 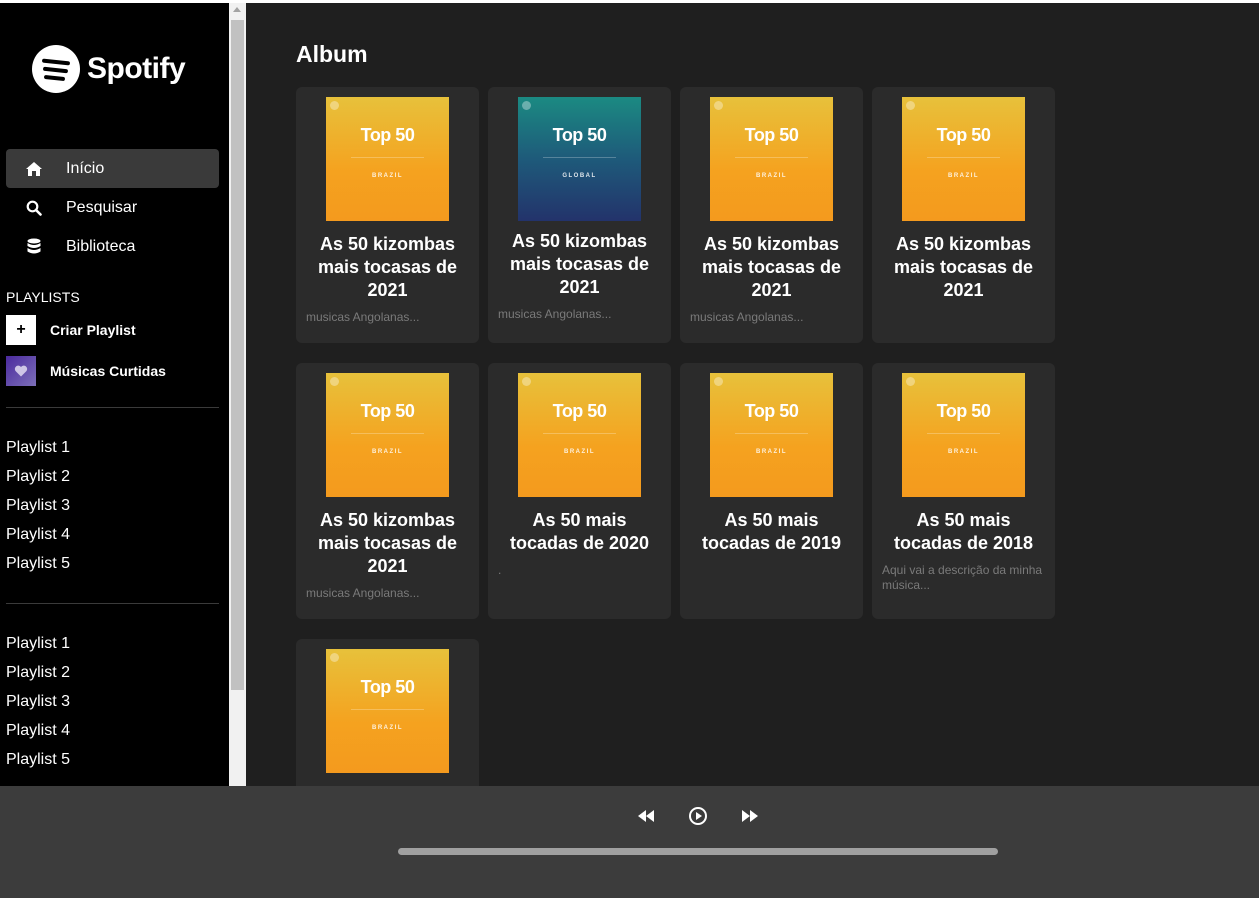 What do you see at coordinates (500, 570) in the screenshot?
I see `album-description: .` at bounding box center [500, 570].